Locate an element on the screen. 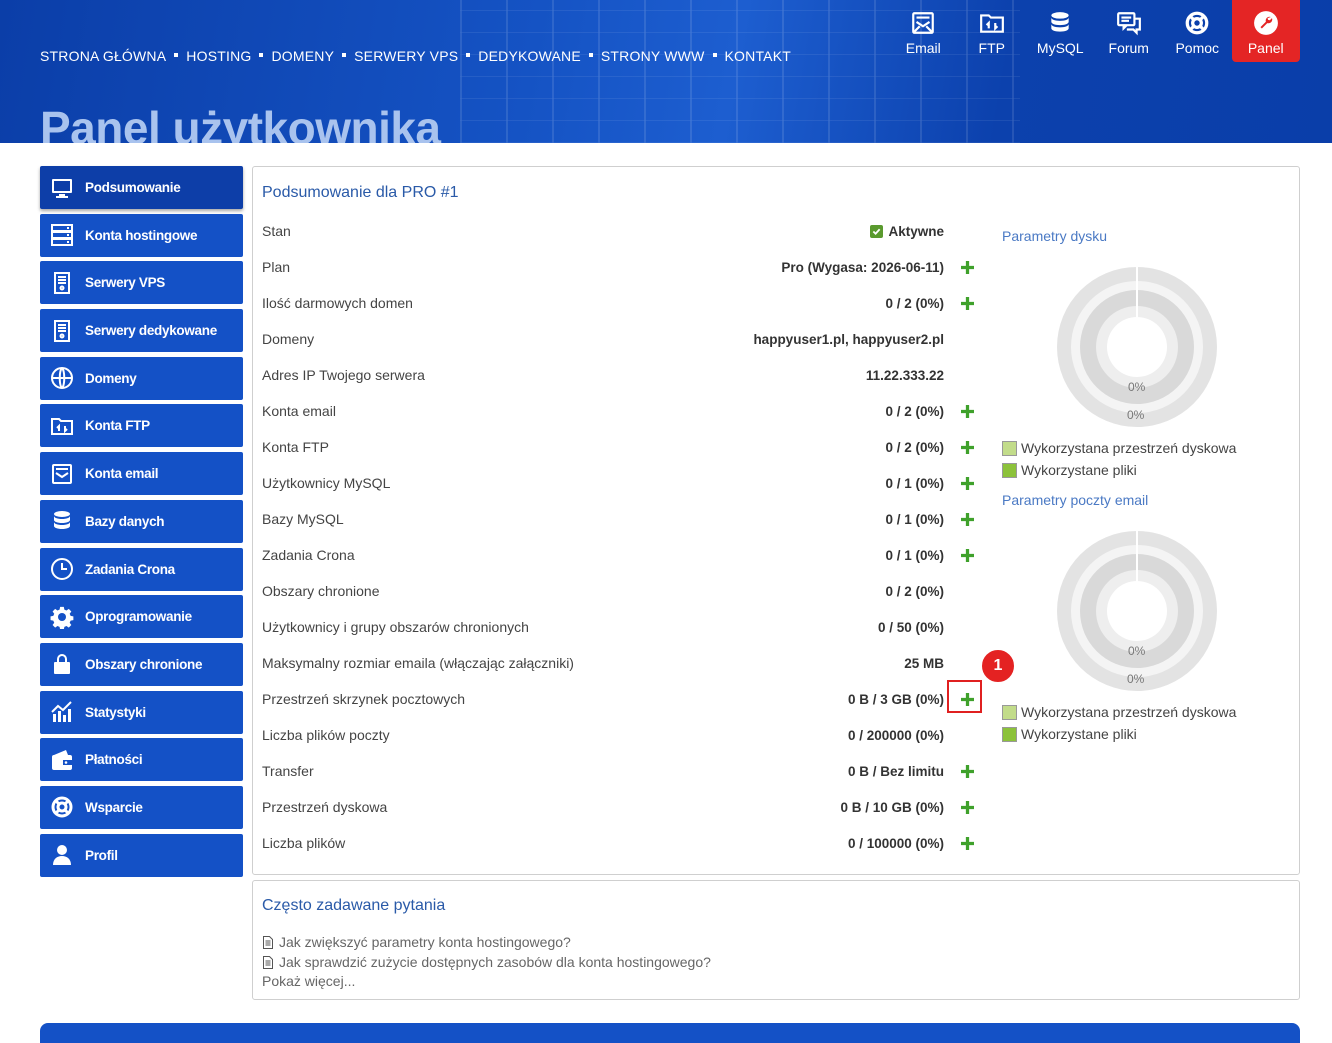  summary-row-value: 0 B / 3 GB (0%) is located at coordinates (895, 699).